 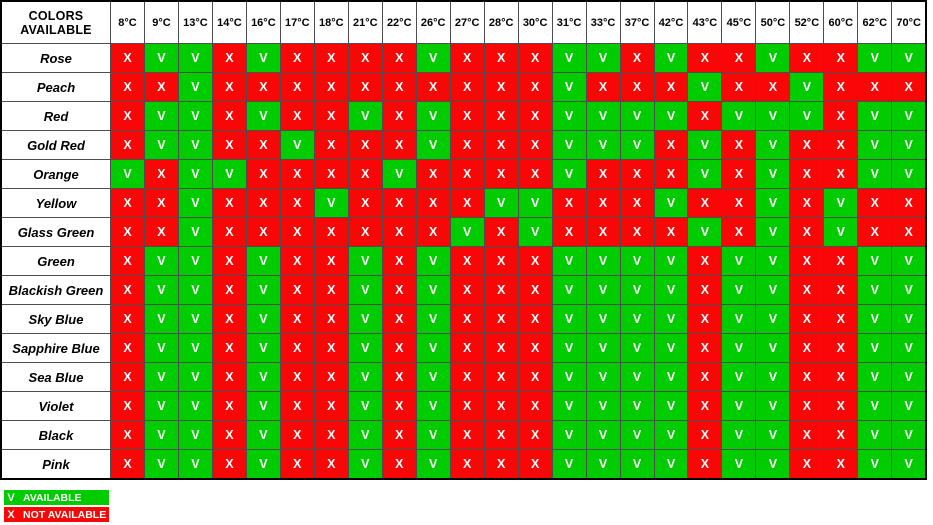 I want to click on temperature-column-header: 21°C, so click(x=365, y=22).